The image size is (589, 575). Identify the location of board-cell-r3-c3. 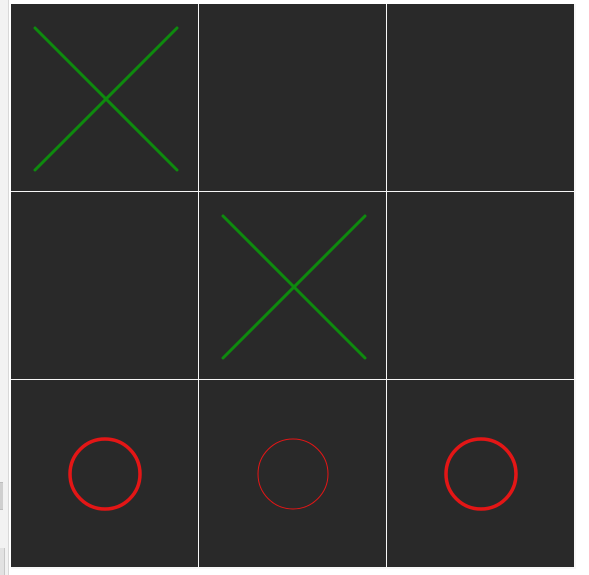
(480, 473).